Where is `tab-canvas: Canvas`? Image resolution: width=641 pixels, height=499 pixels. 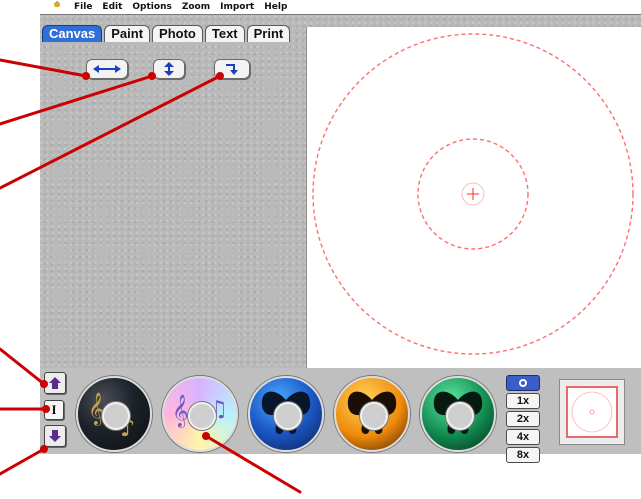
tab-canvas: Canvas is located at coordinates (72, 33).